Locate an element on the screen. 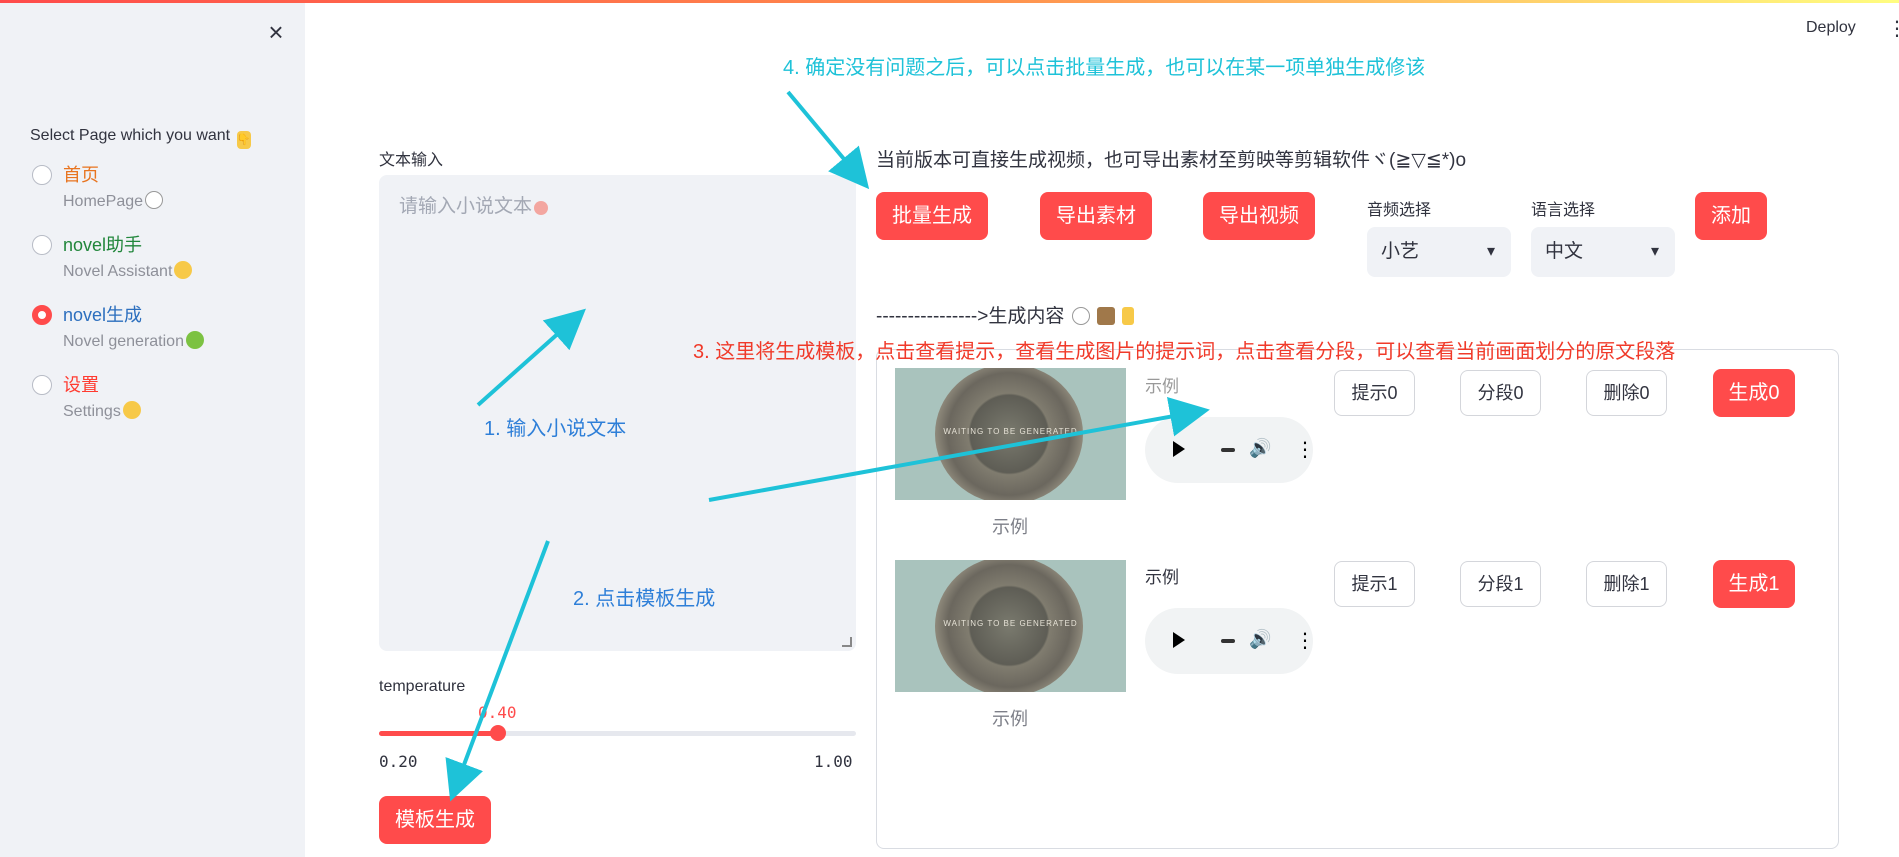 This screenshot has height=857, width=1899. audio-caption-0: 示例 is located at coordinates (1162, 386).